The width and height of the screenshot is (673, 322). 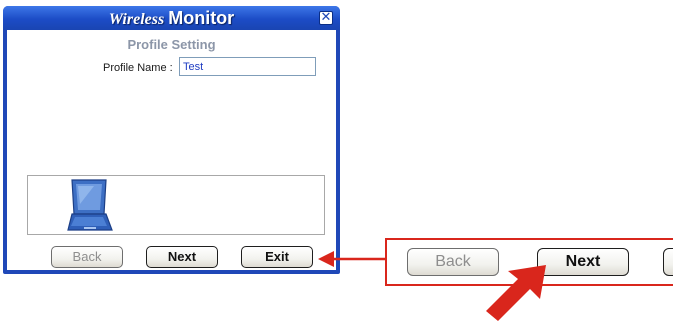 What do you see at coordinates (247, 66) in the screenshot?
I see `profile-name-input` at bounding box center [247, 66].